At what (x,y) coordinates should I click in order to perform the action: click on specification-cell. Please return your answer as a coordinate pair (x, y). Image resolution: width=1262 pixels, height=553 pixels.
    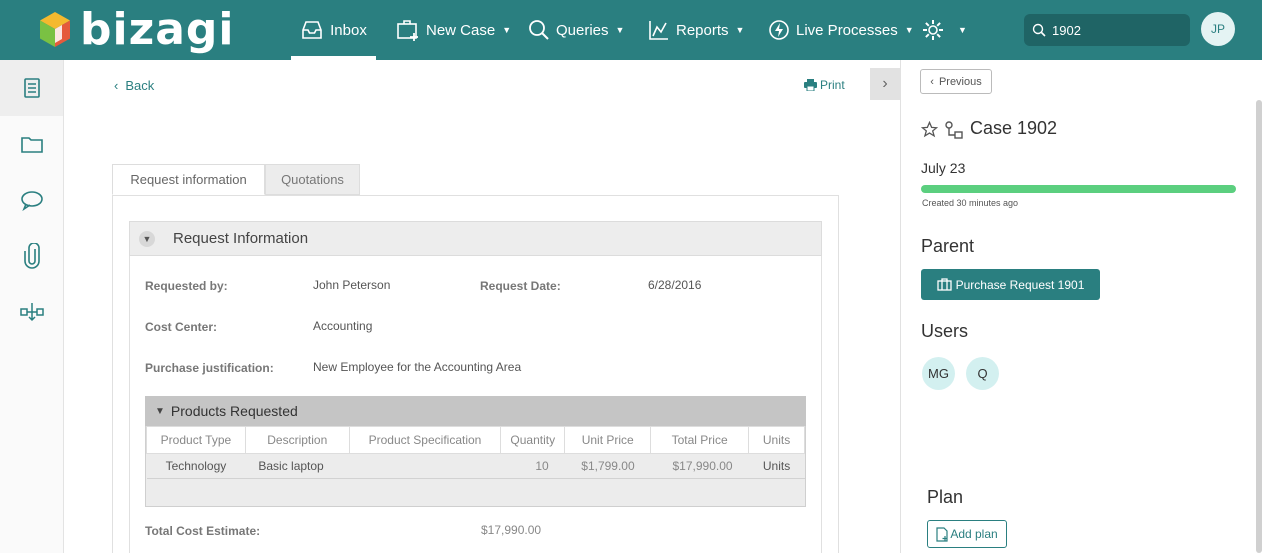
    Looking at the image, I should click on (425, 466).